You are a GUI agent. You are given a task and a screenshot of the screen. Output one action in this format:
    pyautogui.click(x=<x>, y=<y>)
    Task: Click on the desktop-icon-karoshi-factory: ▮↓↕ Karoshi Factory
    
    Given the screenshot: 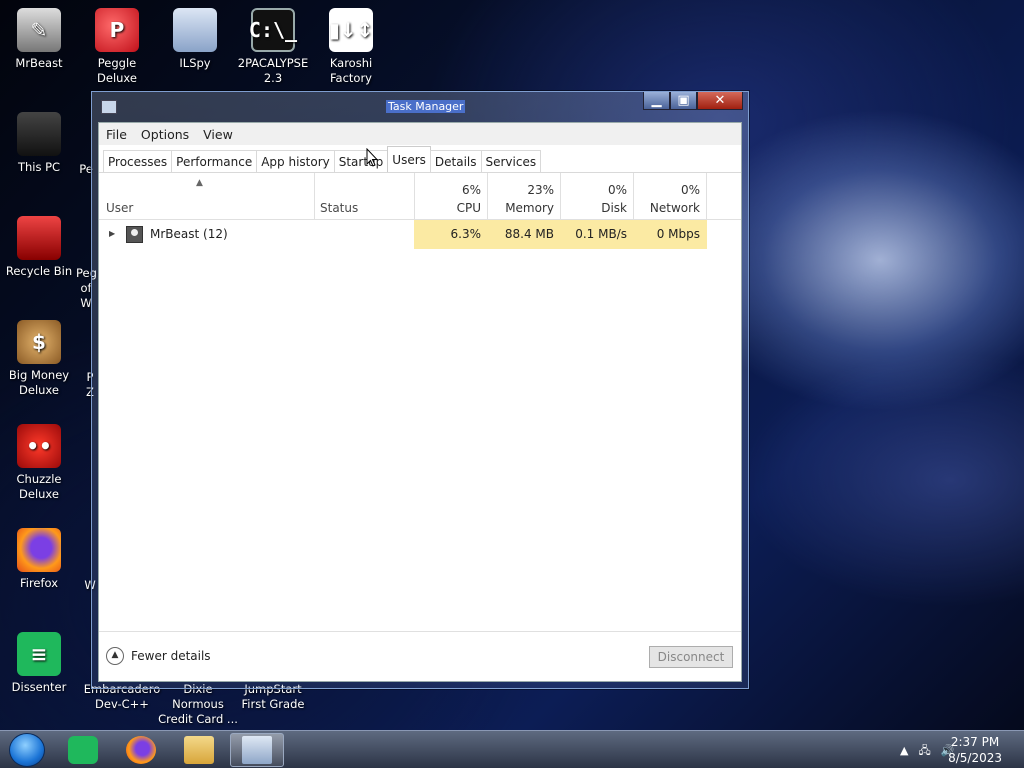 What is the action you would take?
    pyautogui.click(x=351, y=47)
    